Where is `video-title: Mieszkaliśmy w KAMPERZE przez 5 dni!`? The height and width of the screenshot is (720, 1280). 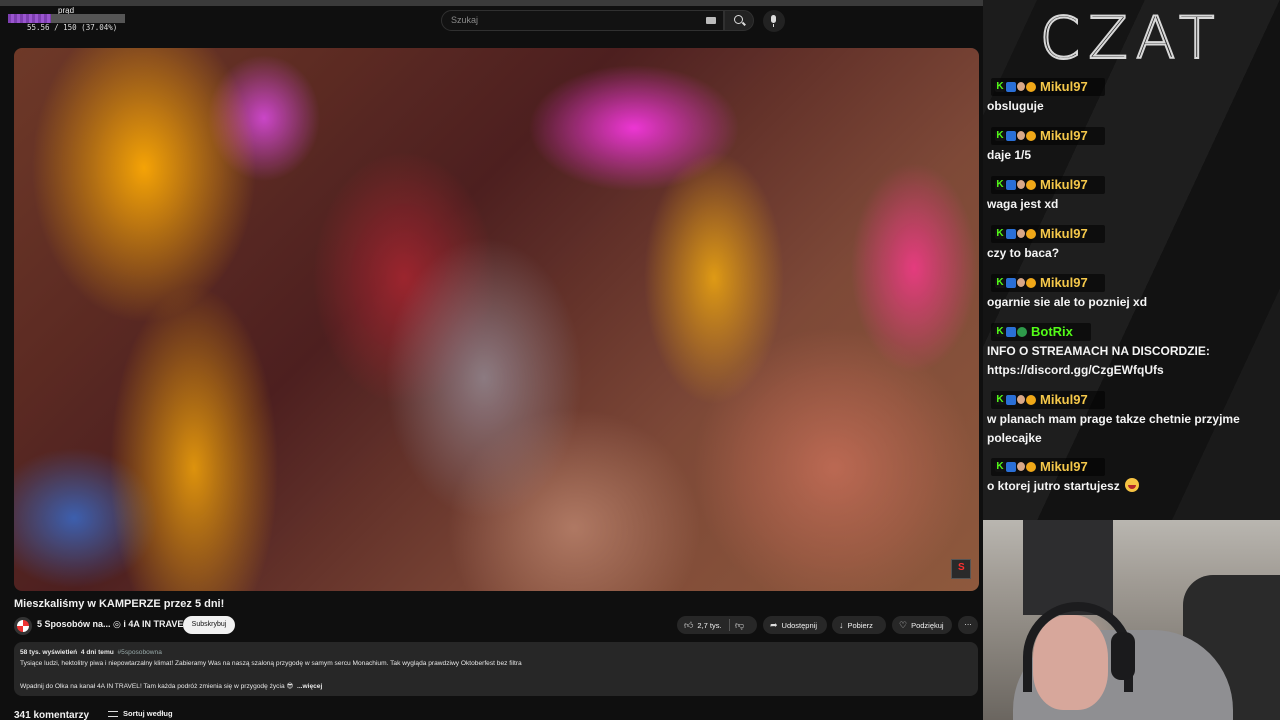
video-title: Mieszkaliśmy w KAMPERZE przez 5 dni! is located at coordinates (119, 604).